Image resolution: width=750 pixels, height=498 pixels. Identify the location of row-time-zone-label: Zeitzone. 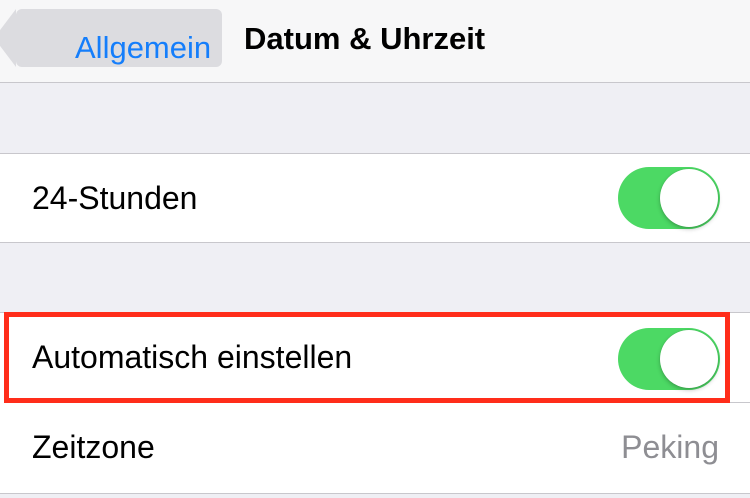
(93, 447).